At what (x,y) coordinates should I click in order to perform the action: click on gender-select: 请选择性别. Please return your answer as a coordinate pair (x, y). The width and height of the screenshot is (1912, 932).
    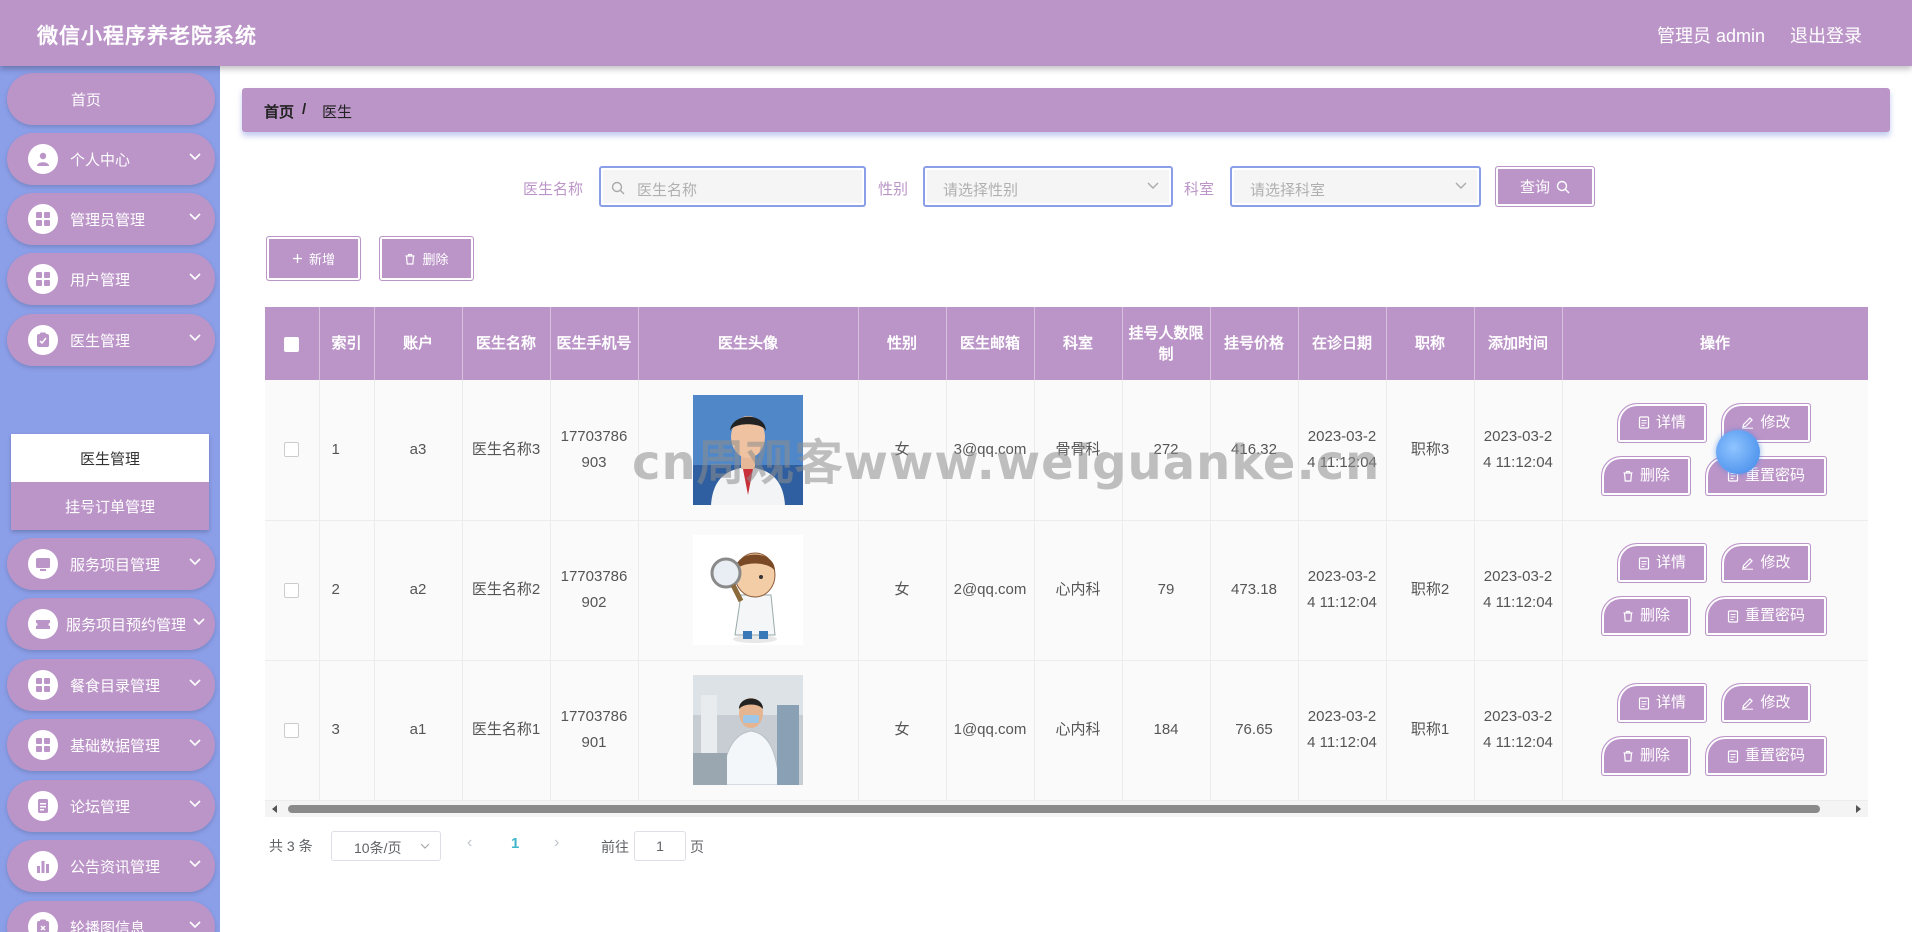
    Looking at the image, I should click on (1048, 186).